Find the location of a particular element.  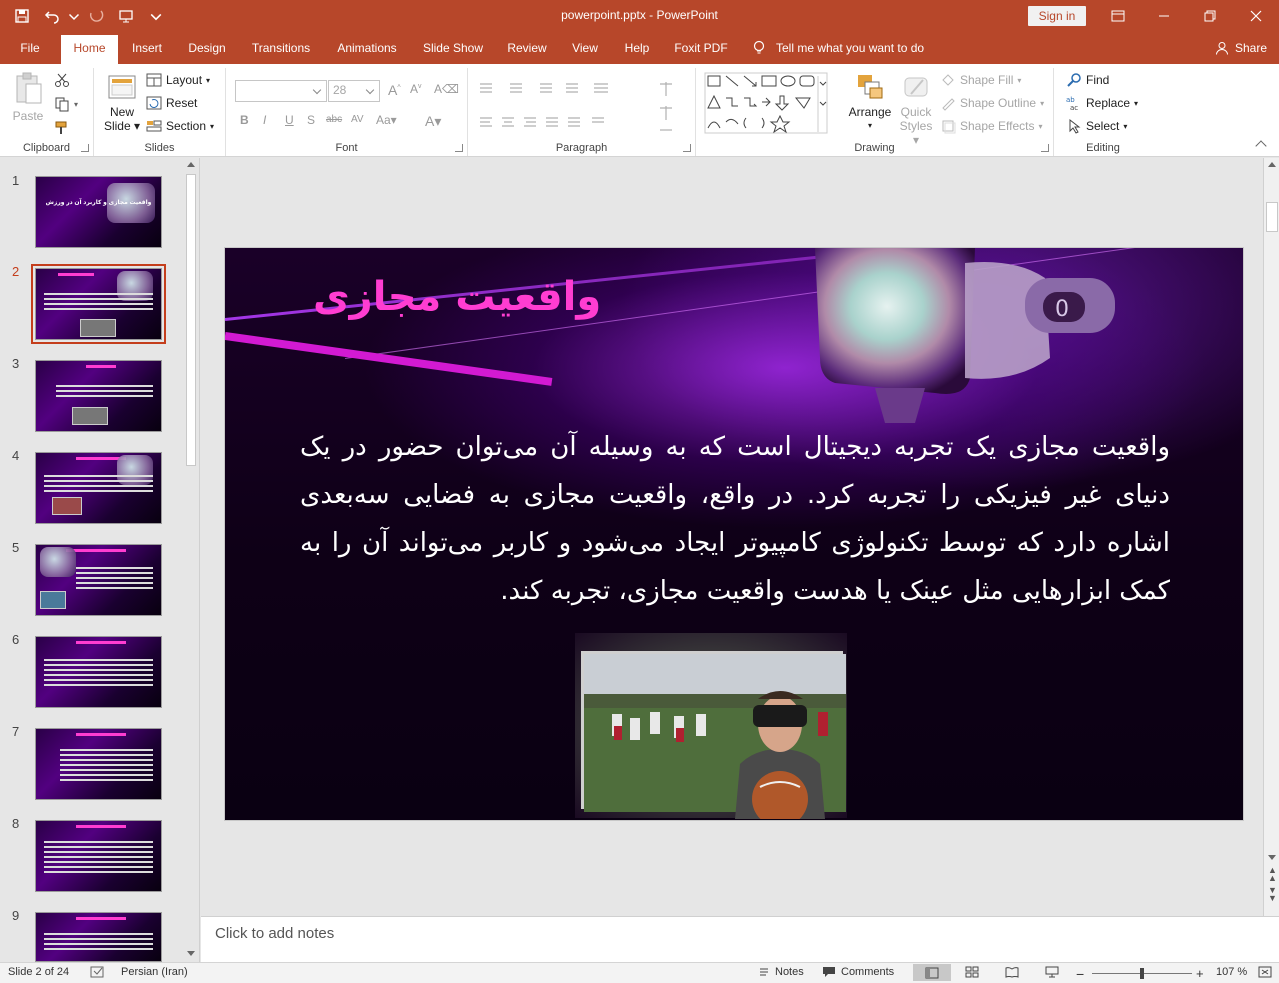

collapse-ribbon-icon is located at coordinates (1261, 146).